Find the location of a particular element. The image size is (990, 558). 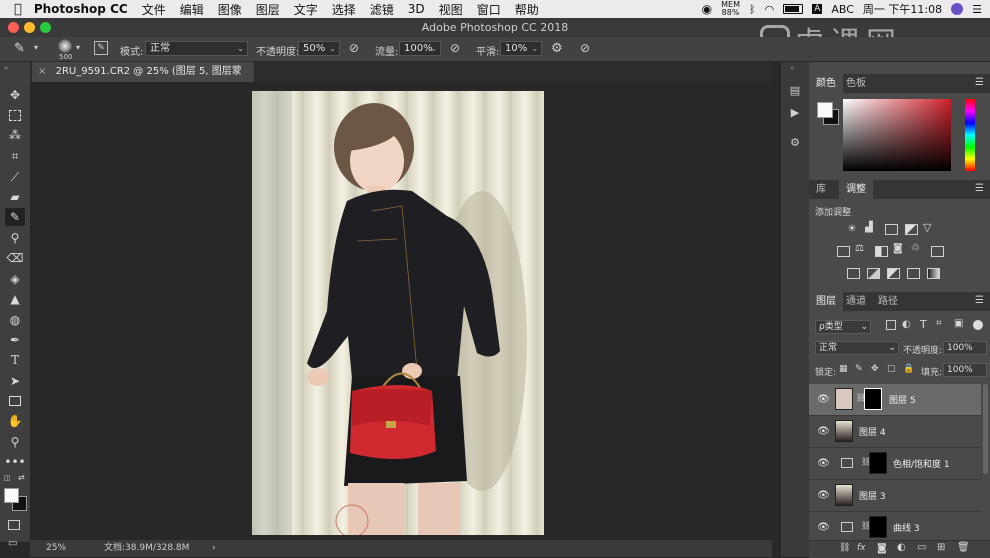

lock-artboard-icon: ▢ is located at coordinates (891, 369).